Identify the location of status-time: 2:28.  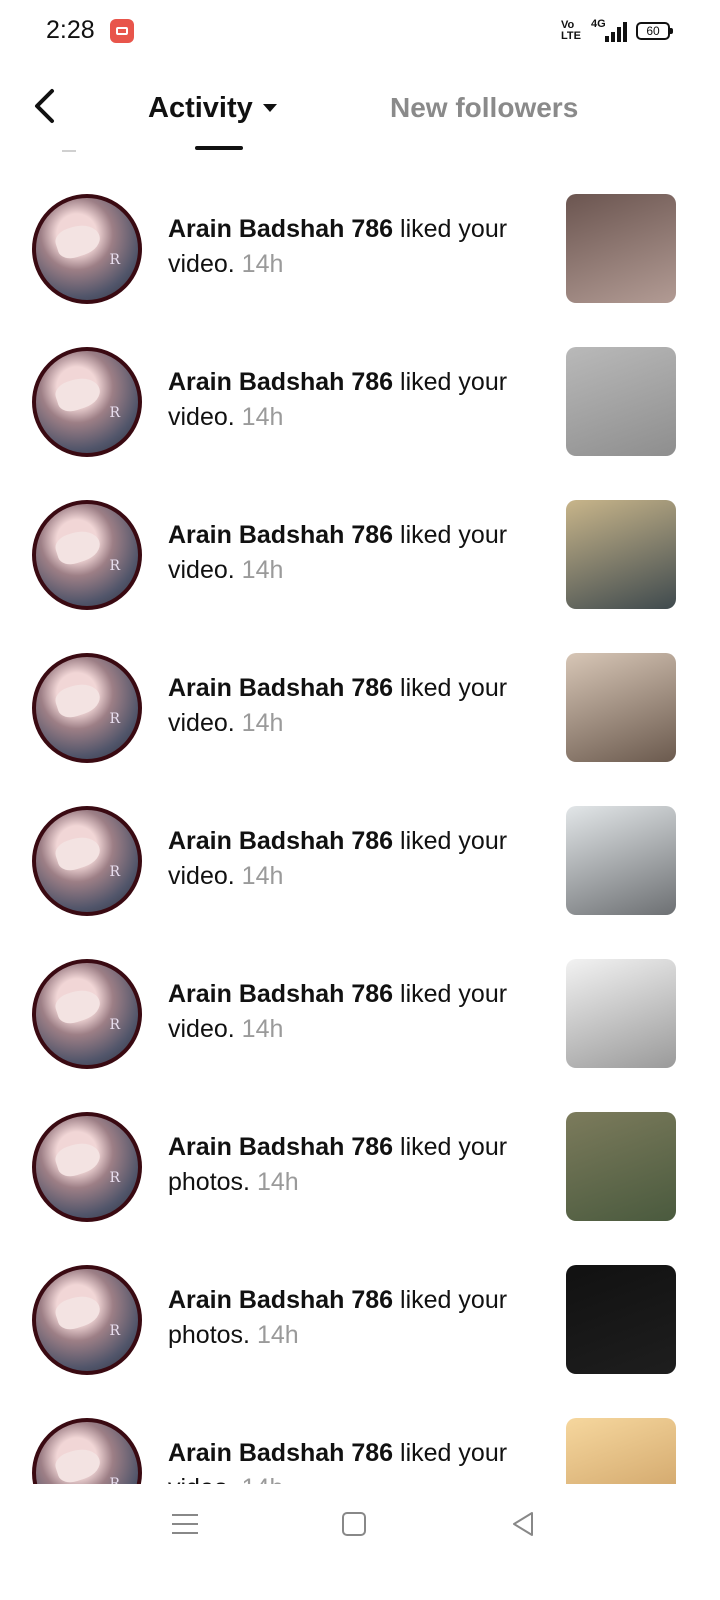
(70, 30).